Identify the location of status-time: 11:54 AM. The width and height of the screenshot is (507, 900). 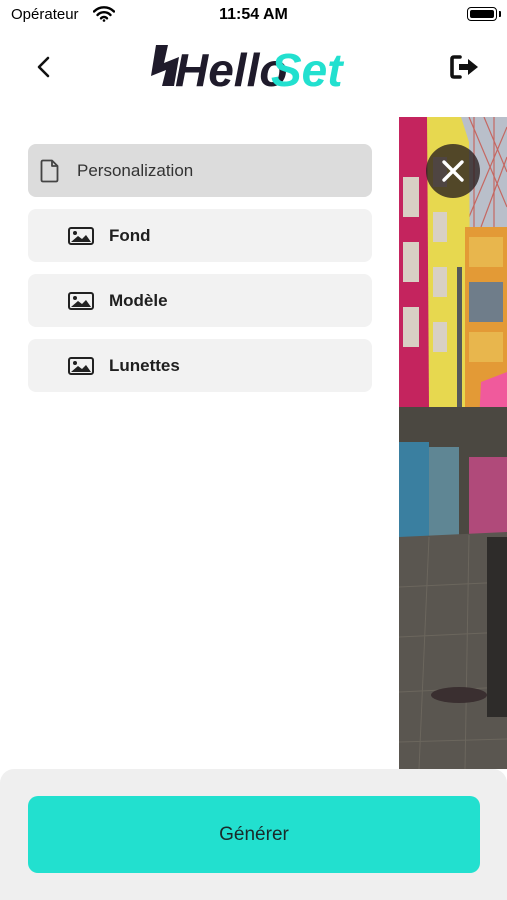
(253, 14).